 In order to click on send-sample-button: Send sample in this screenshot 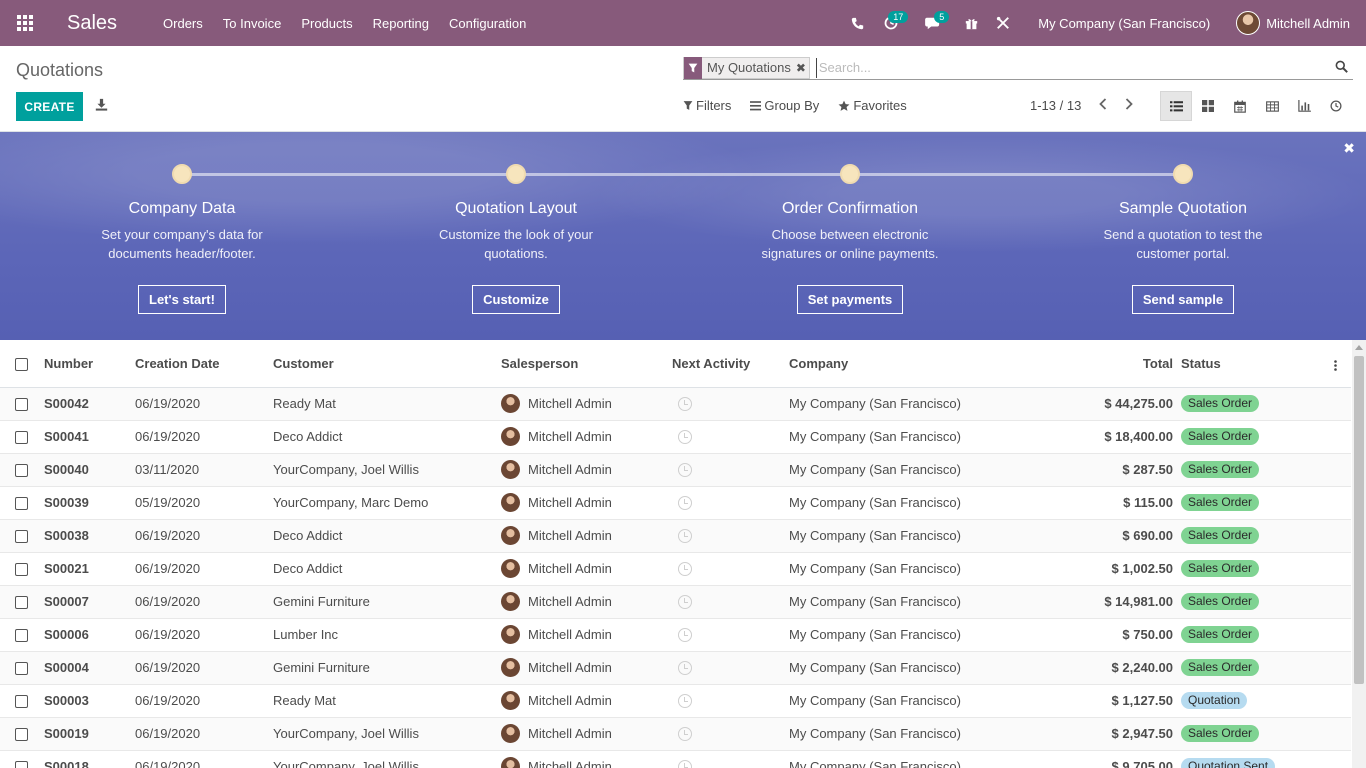, I will do `click(1183, 299)`.